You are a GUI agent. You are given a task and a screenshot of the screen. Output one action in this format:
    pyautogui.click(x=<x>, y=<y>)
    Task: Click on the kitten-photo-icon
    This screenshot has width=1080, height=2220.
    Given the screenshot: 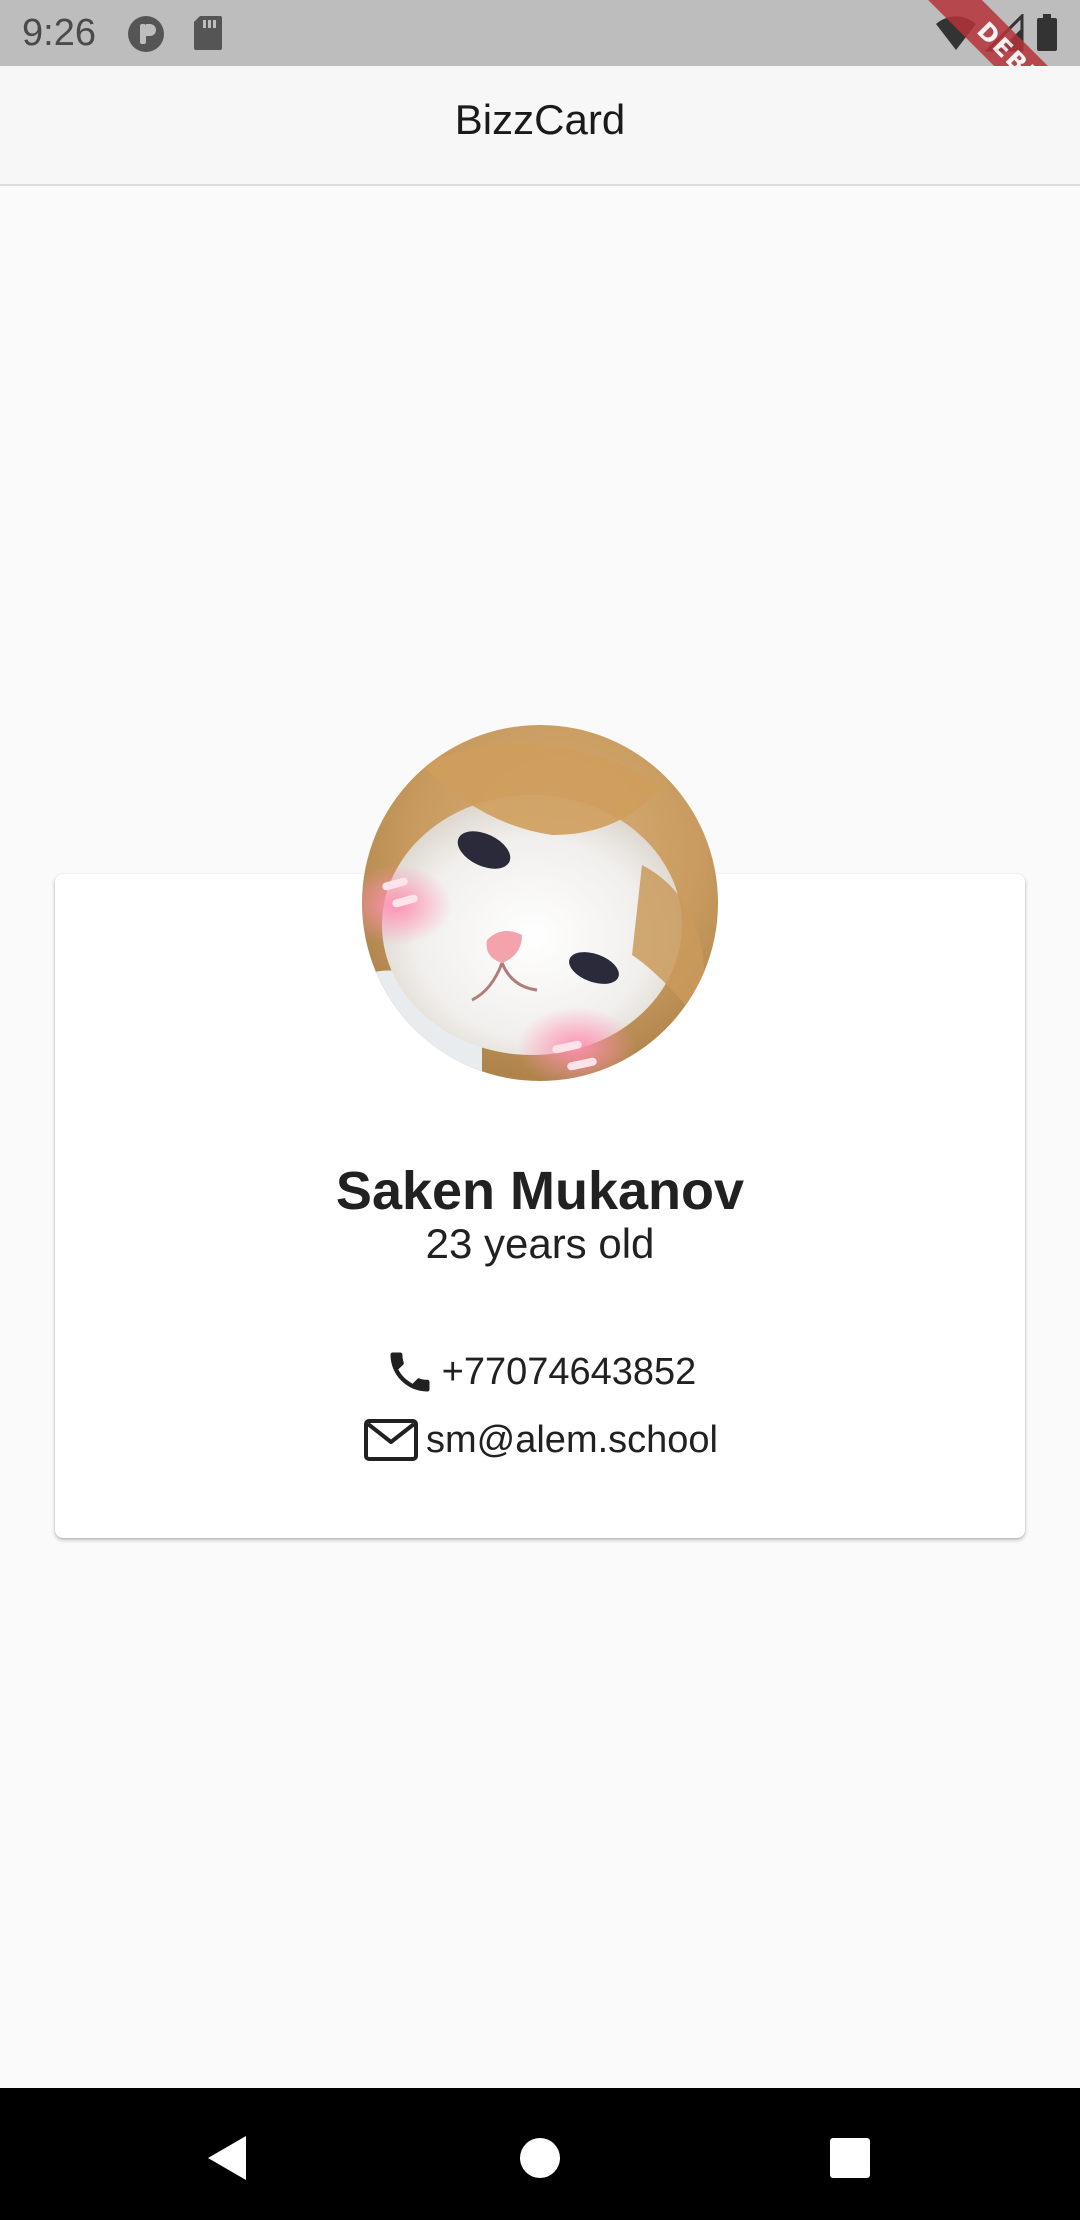 What is the action you would take?
    pyautogui.click(x=540, y=903)
    